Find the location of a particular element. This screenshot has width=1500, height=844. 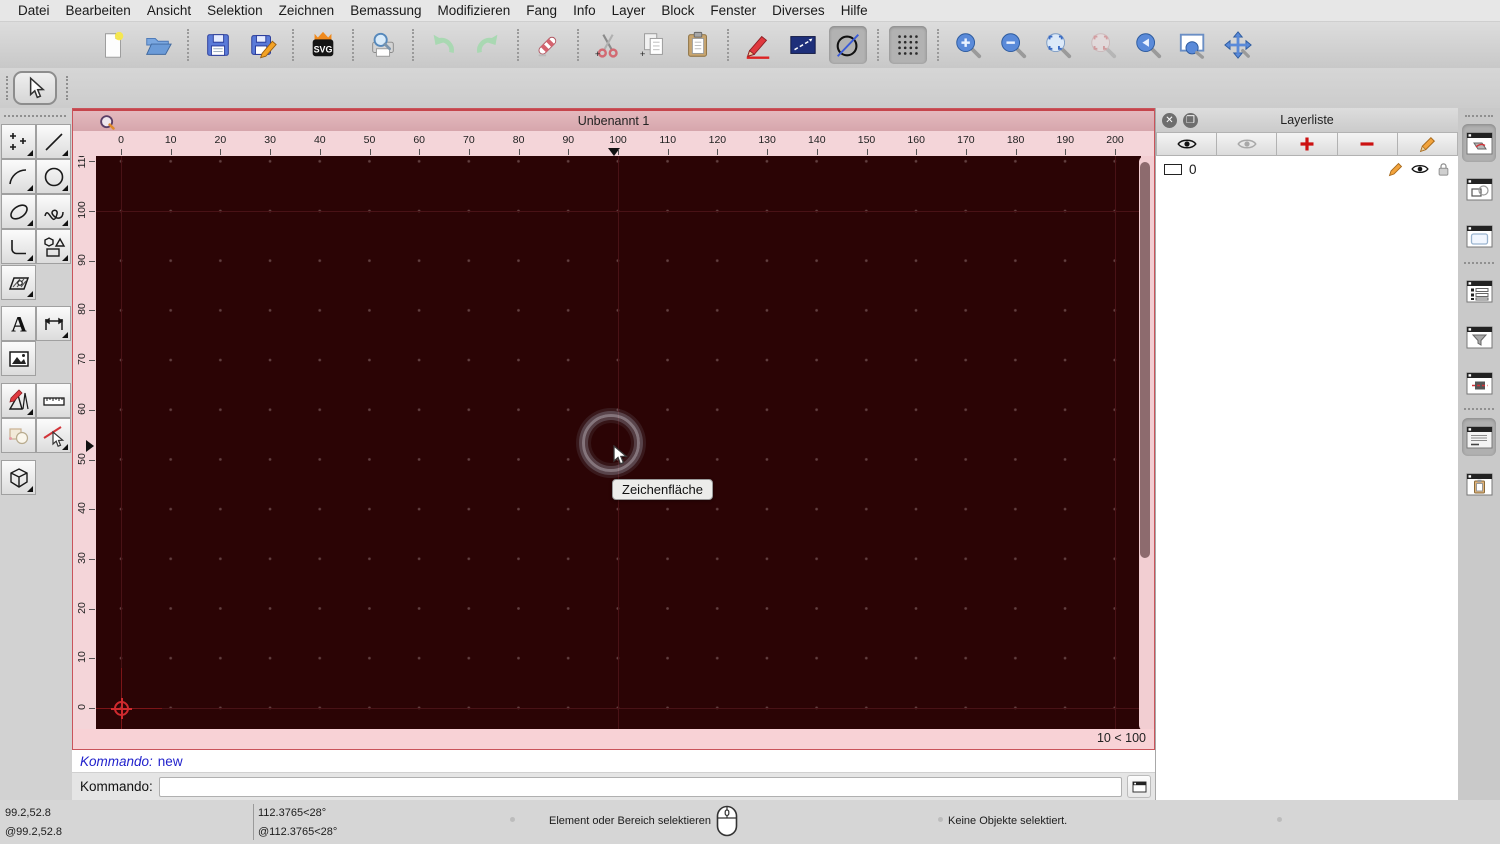

selection-pointer-button is located at coordinates (35, 88).